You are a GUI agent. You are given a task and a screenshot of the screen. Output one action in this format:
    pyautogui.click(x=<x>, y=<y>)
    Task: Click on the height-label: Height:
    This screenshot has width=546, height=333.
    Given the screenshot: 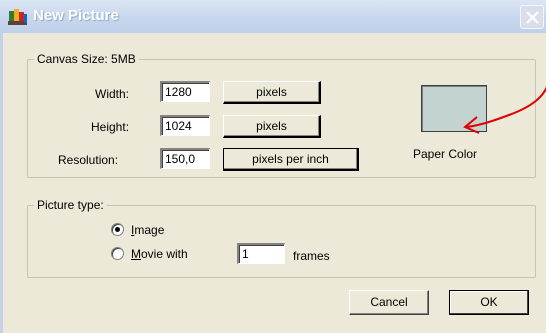 What is the action you would take?
    pyautogui.click(x=110, y=127)
    